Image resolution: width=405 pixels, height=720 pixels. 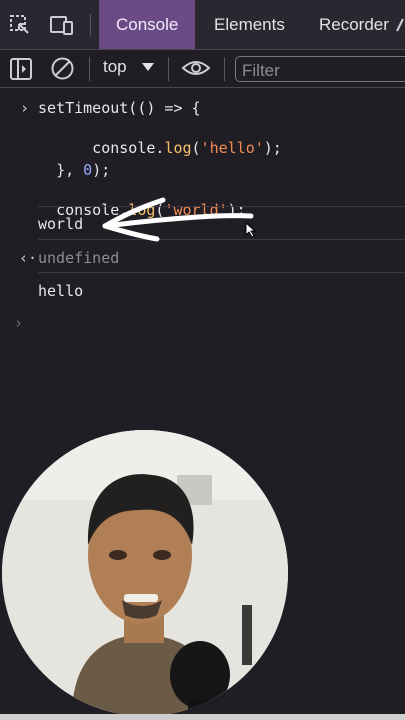 What do you see at coordinates (20, 25) in the screenshot?
I see `inspect-element-icon` at bounding box center [20, 25].